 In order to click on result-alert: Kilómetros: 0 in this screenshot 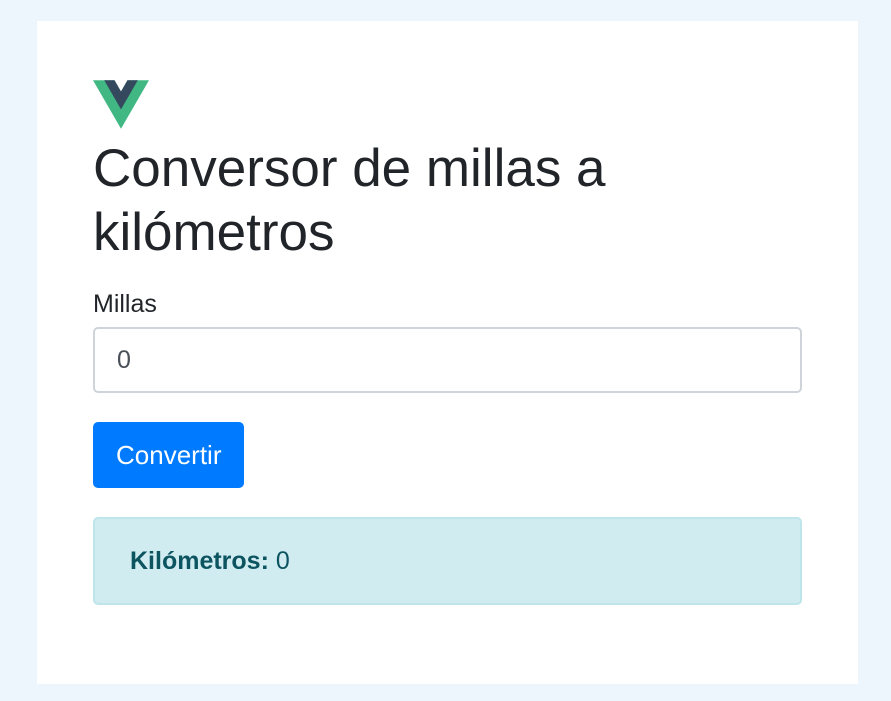, I will do `click(447, 561)`.